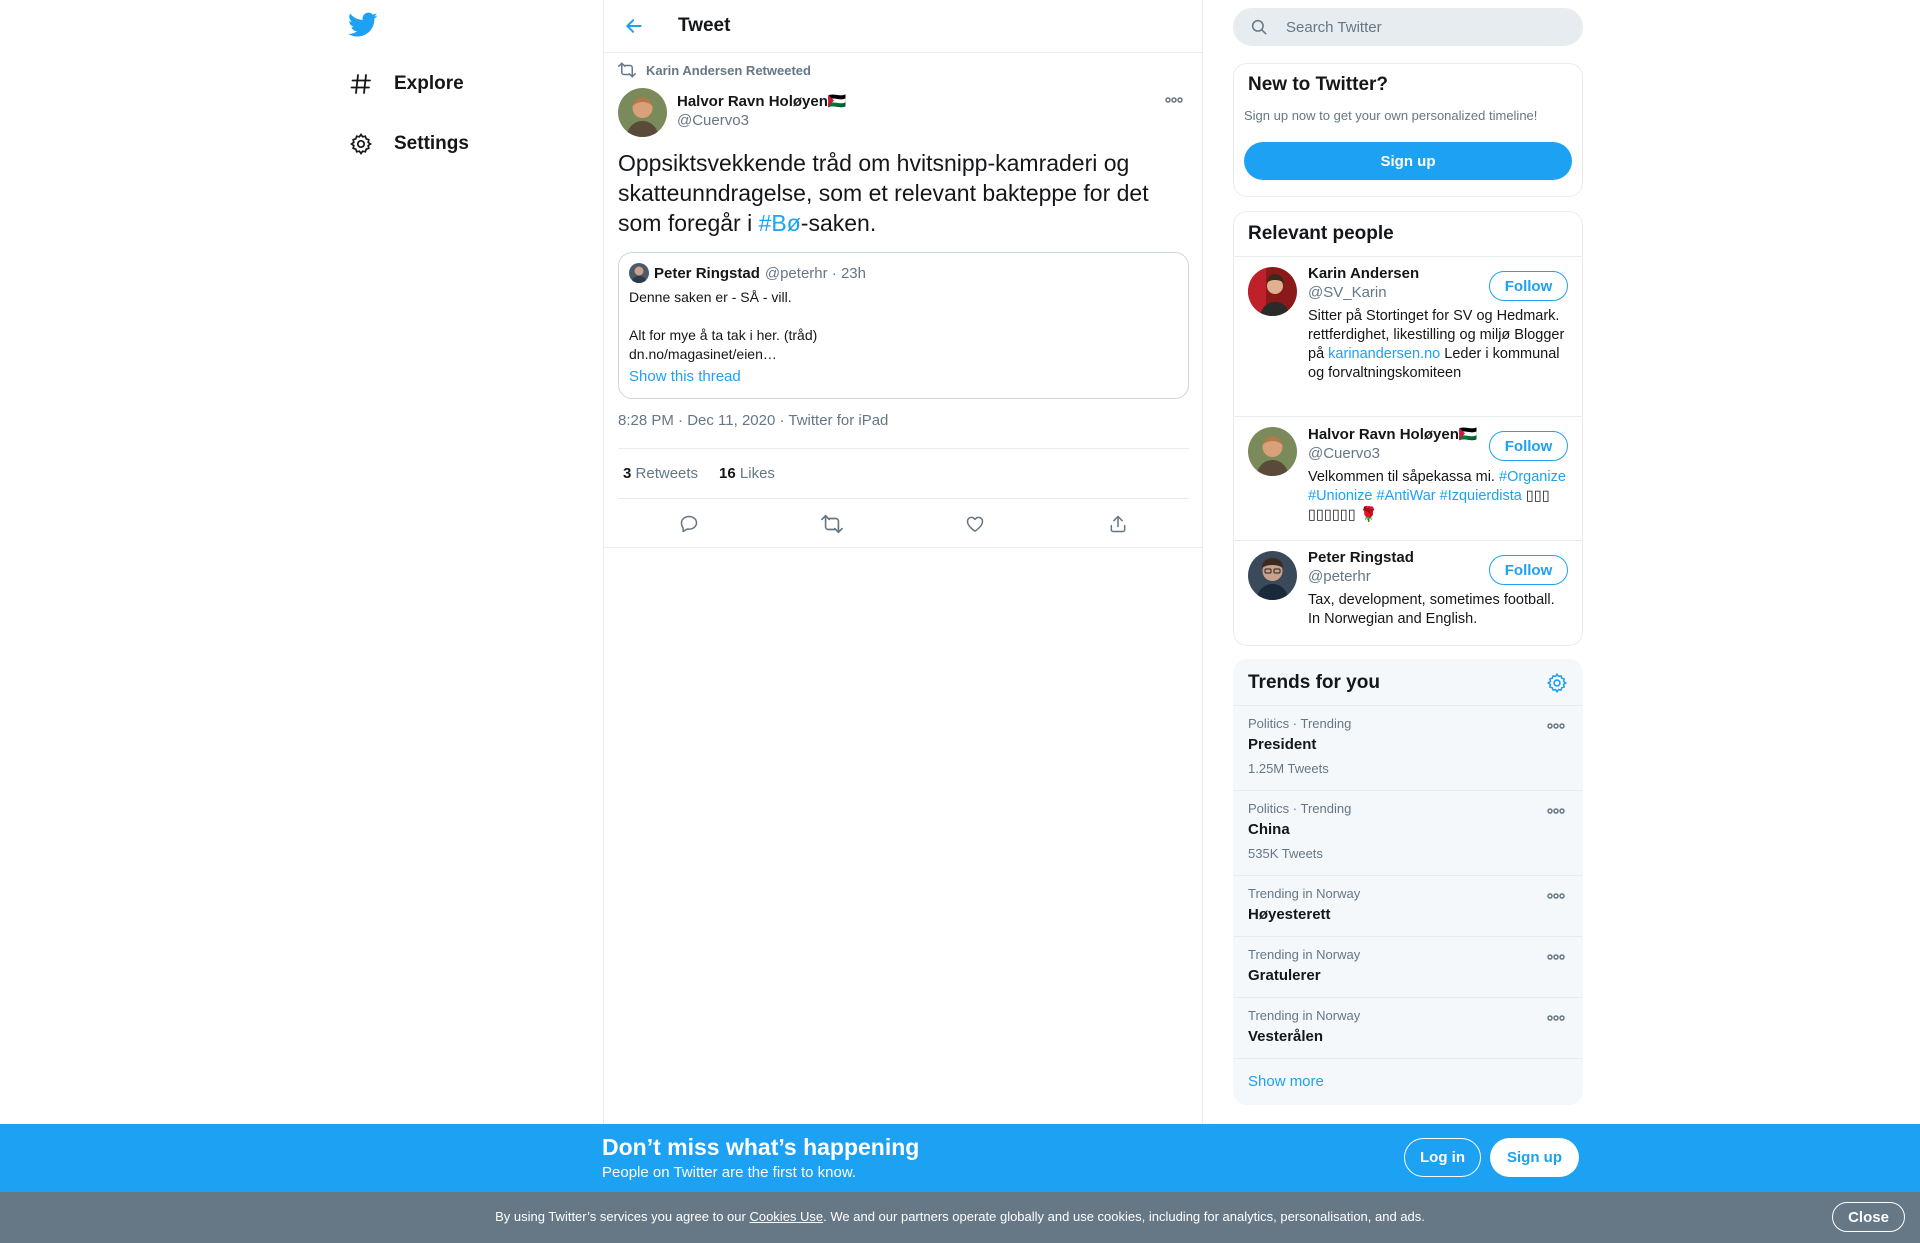 This screenshot has width=1920, height=1243. Describe the element at coordinates (762, 120) in the screenshot. I see `author-handle: @Cuervo3` at that location.